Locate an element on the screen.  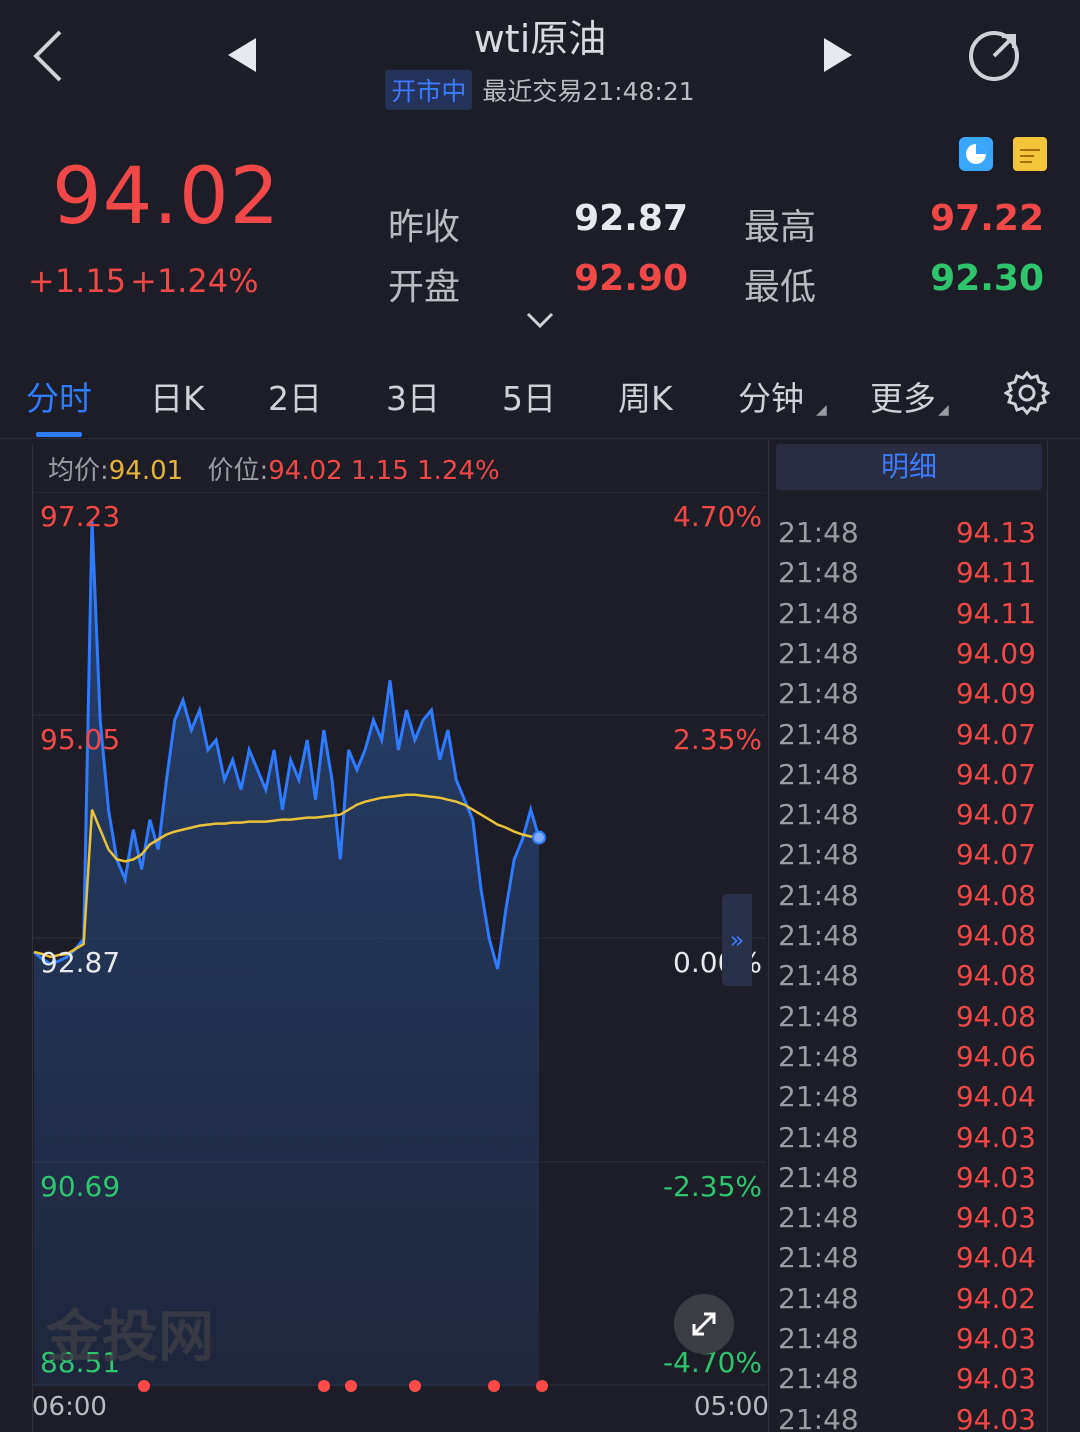
detail-row: 21:48 94.06 is located at coordinates (907, 1060).